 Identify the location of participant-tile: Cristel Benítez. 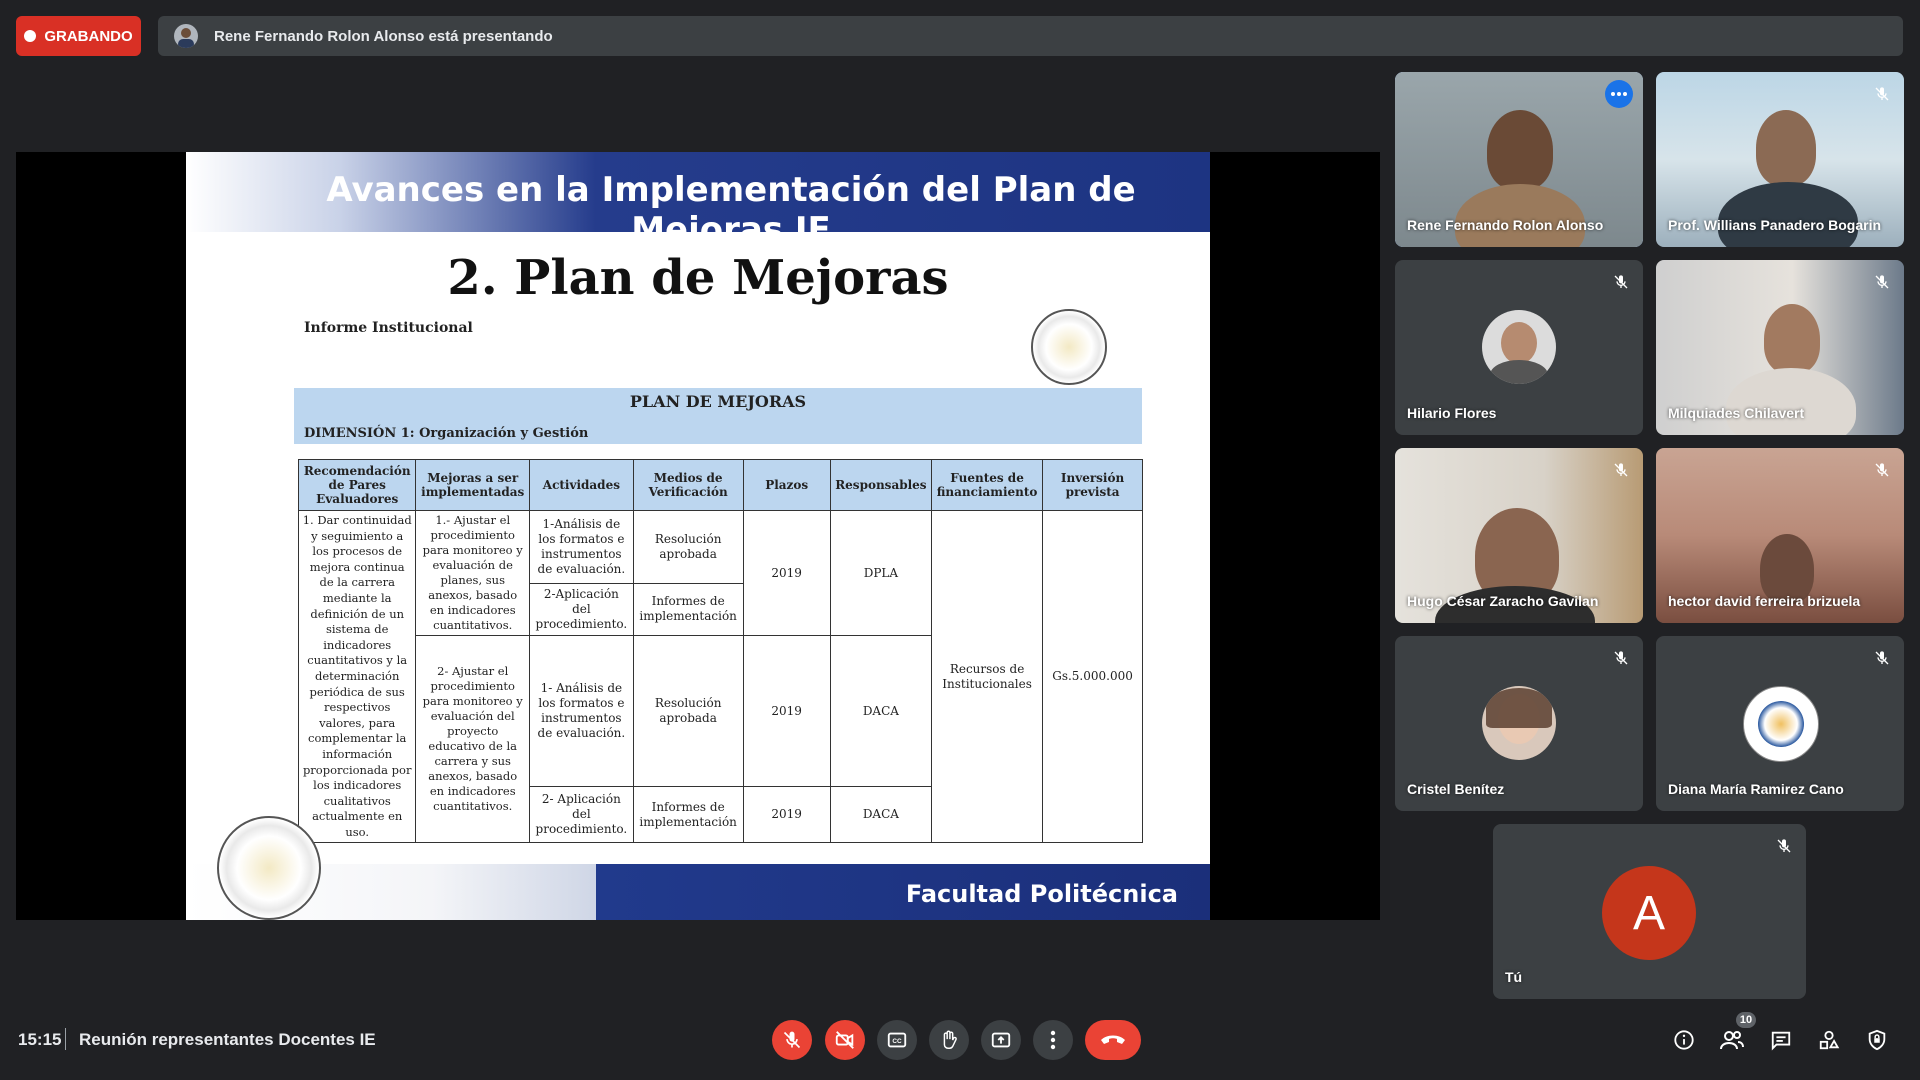
(1519, 723).